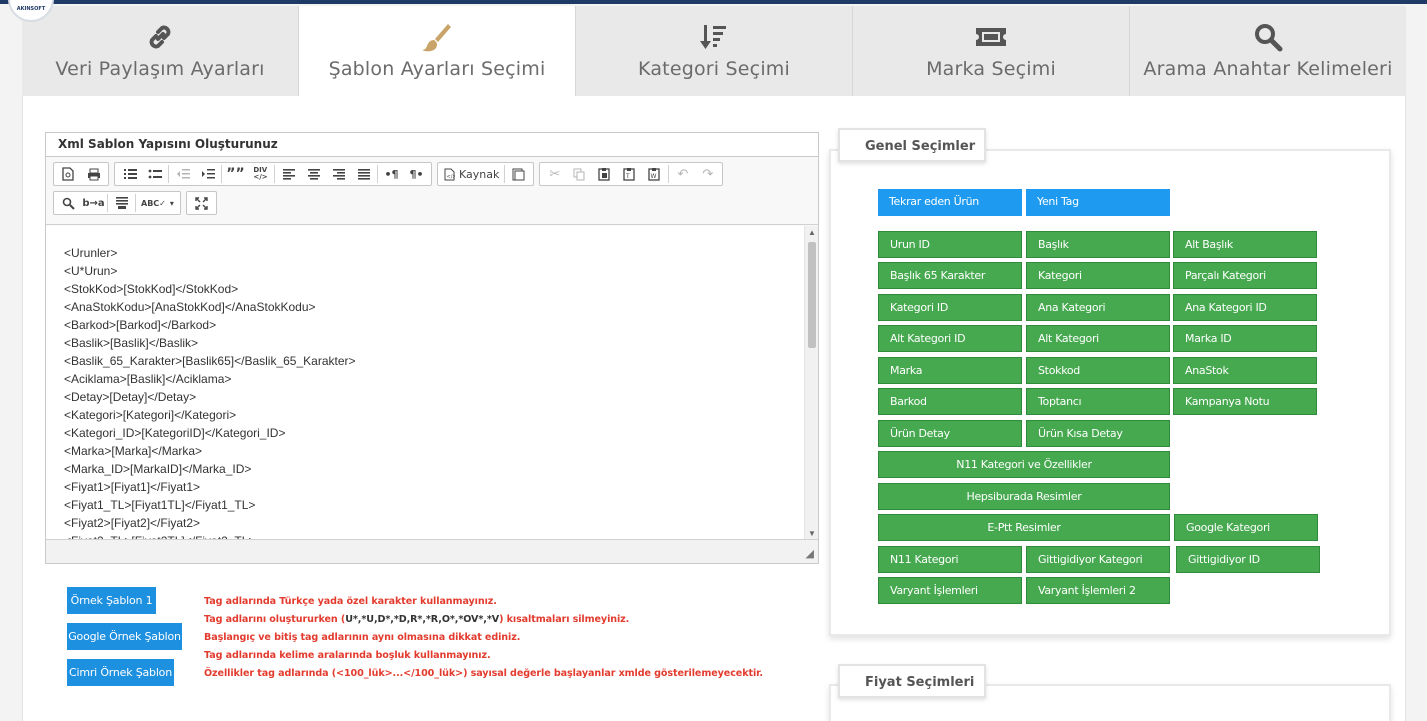 The image size is (1427, 721). Describe the element at coordinates (950, 244) in the screenshot. I see `tag-button-urun-id: Urun ID` at that location.